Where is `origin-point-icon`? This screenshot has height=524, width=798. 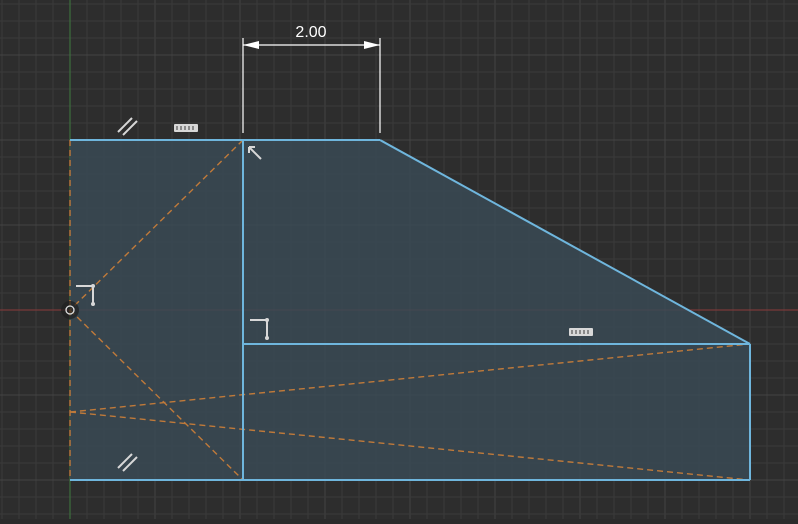
origin-point-icon is located at coordinates (70, 310).